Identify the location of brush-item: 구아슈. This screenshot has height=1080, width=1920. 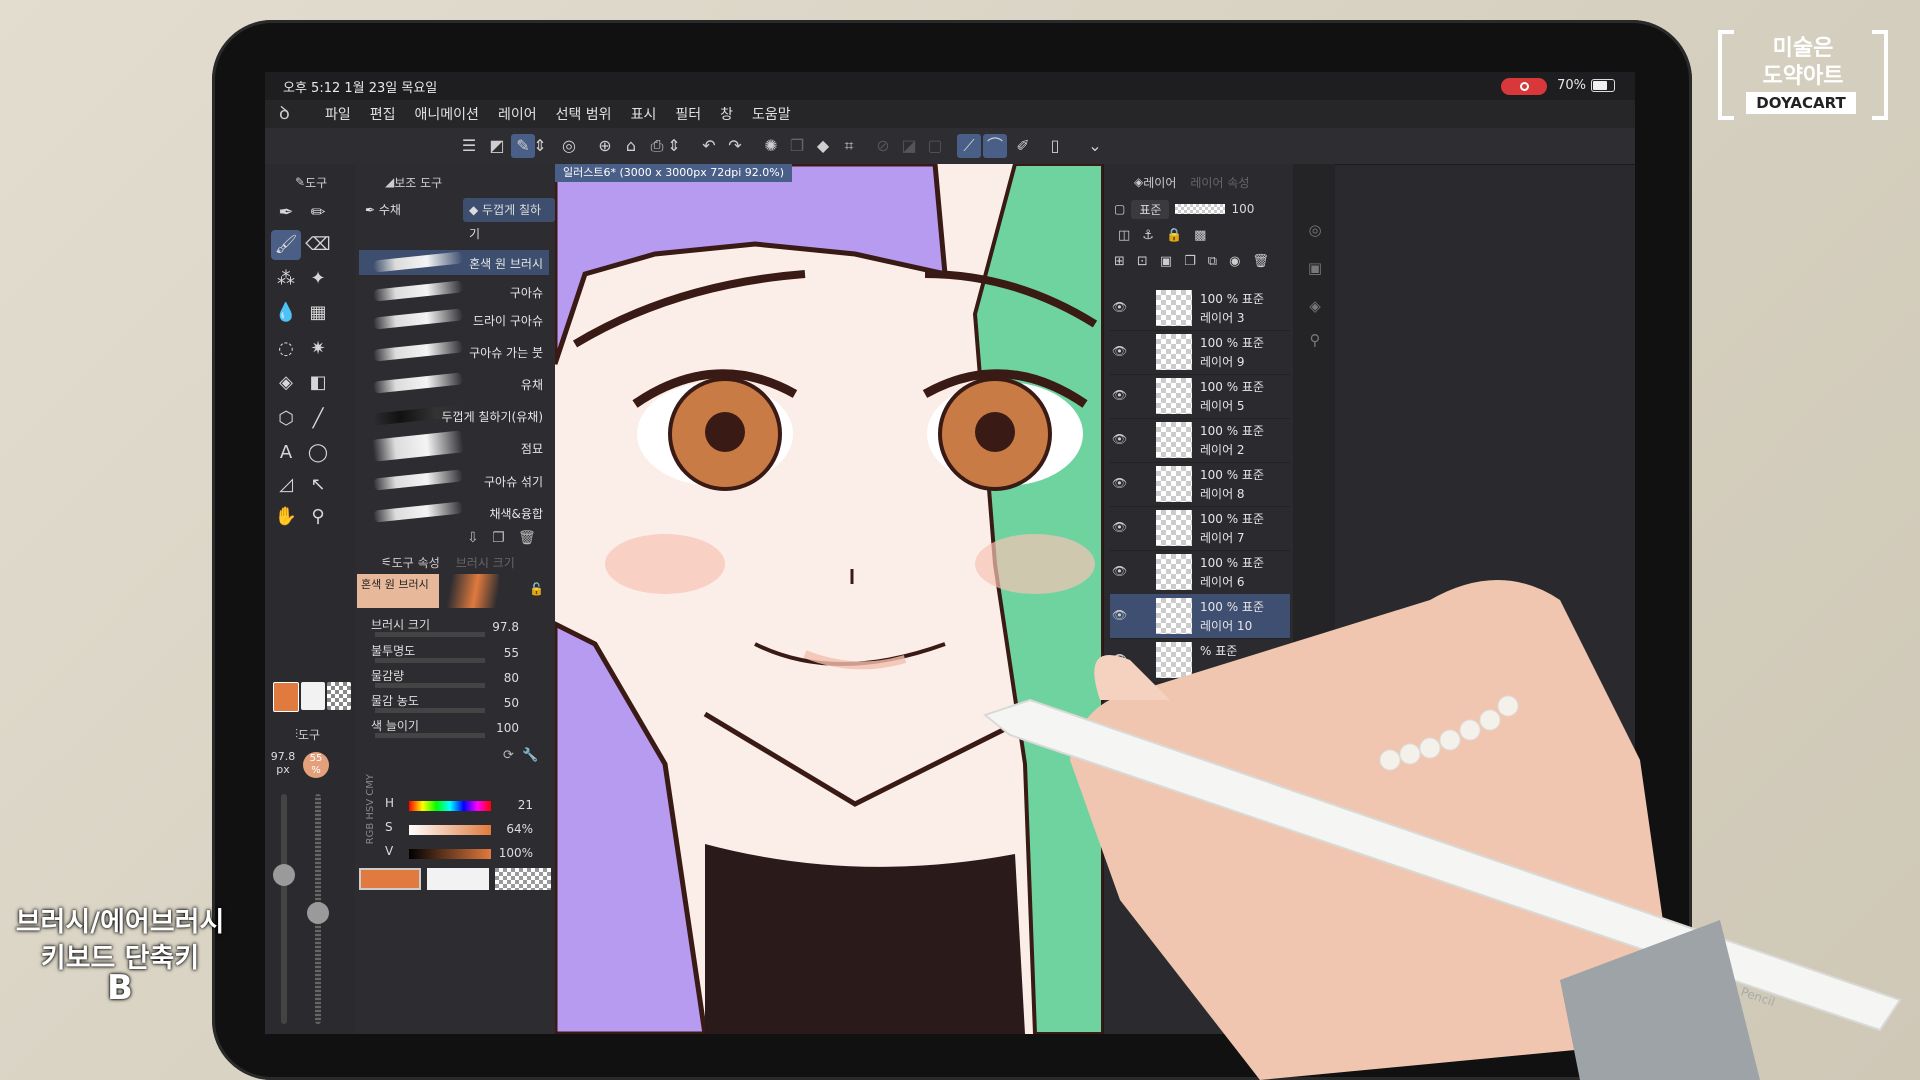
(454, 291).